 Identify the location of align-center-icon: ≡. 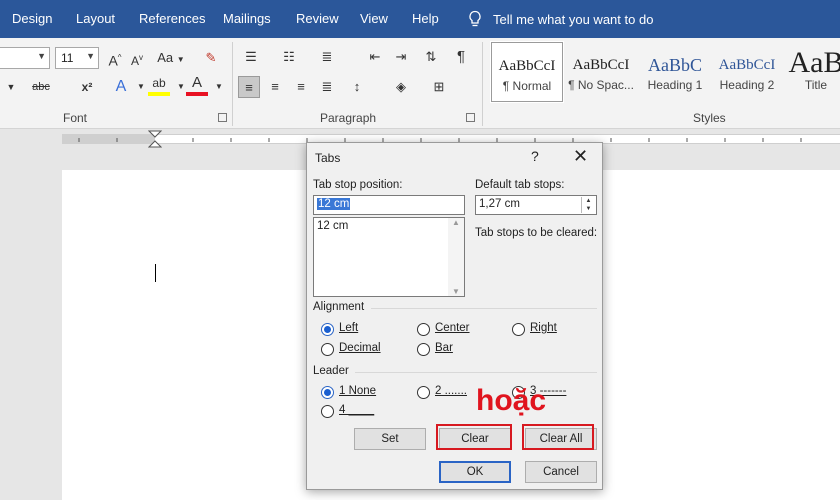
(275, 87).